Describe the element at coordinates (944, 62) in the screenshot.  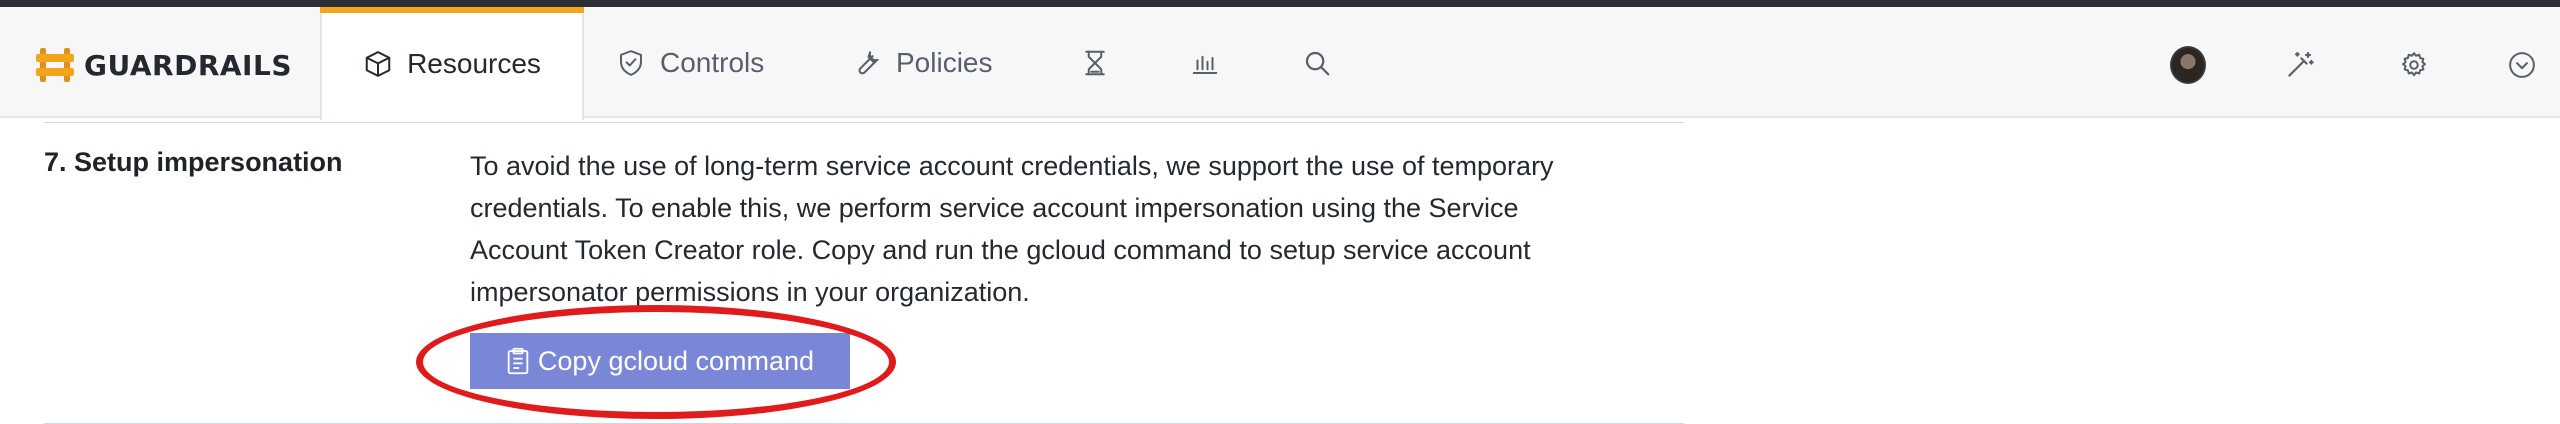
I see `tab-policies-label: Policies` at that location.